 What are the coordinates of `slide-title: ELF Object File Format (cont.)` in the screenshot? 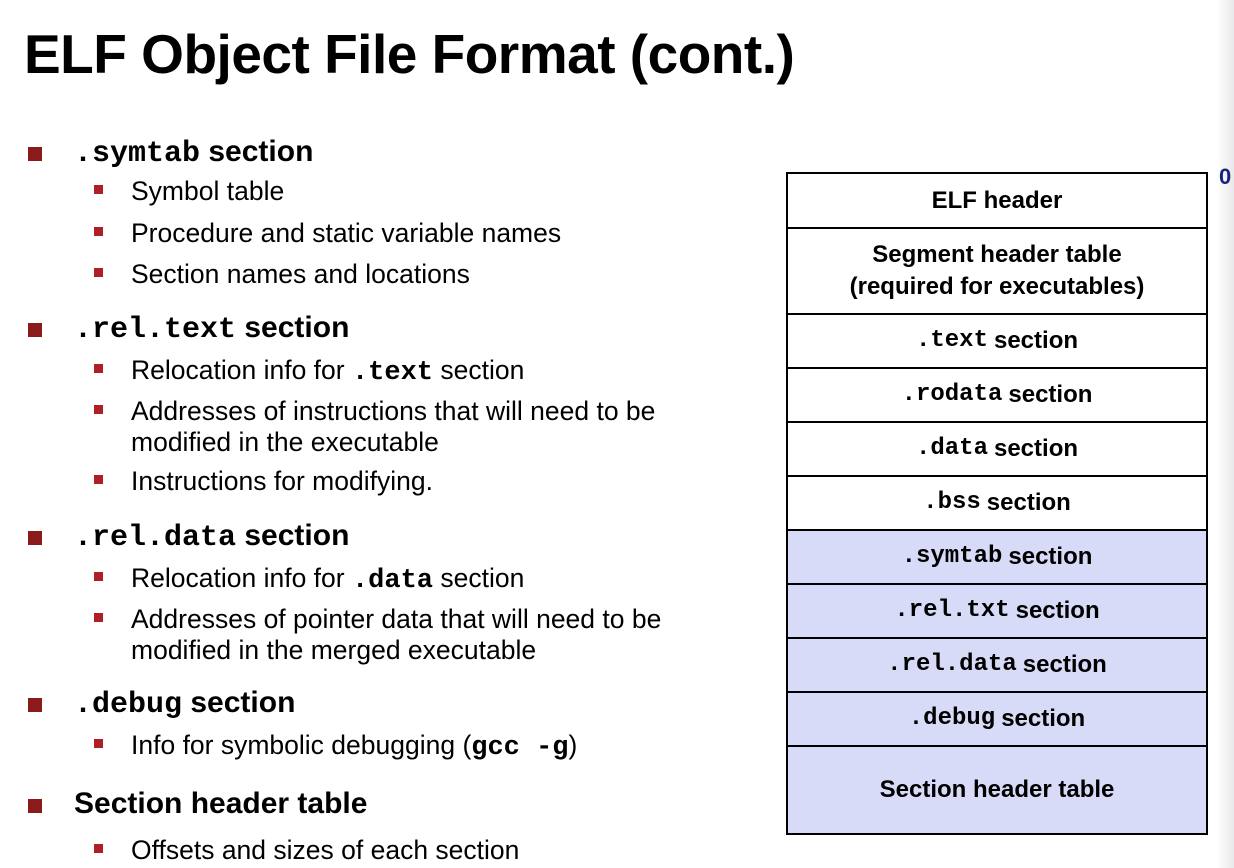 It's located at (409, 54).